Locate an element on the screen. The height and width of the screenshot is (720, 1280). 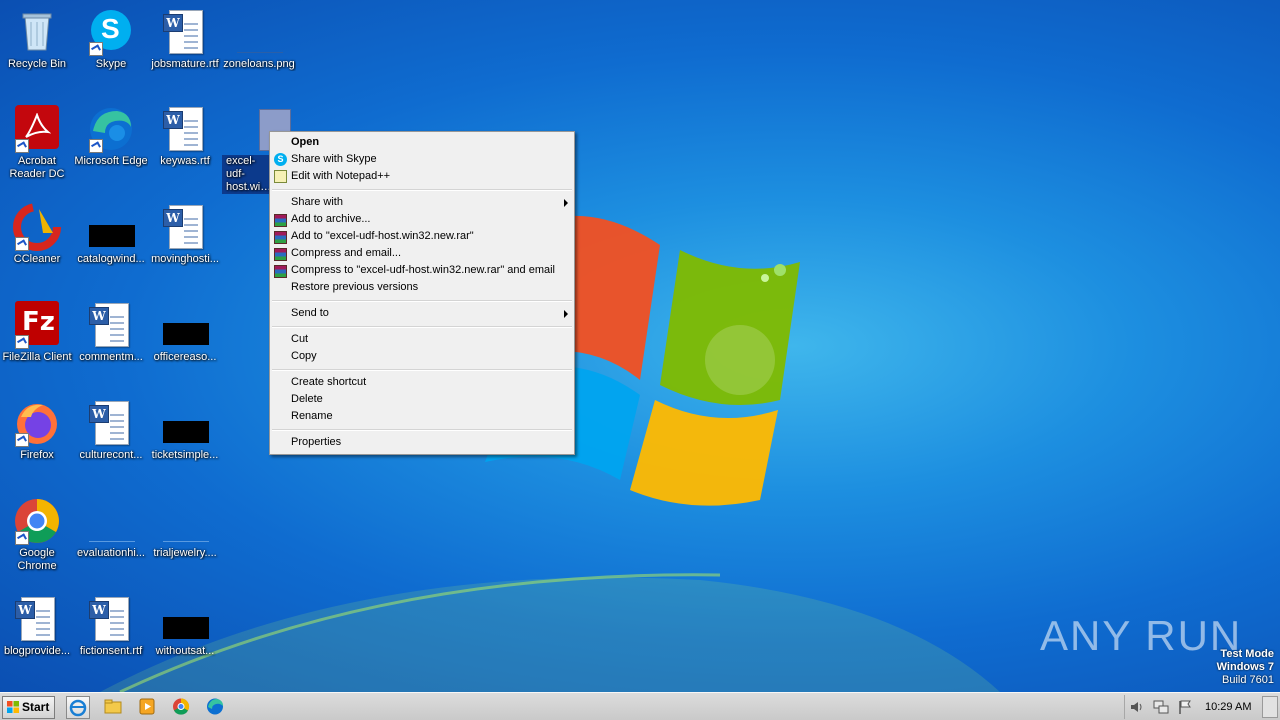
network-icon is located at coordinates (1161, 707).